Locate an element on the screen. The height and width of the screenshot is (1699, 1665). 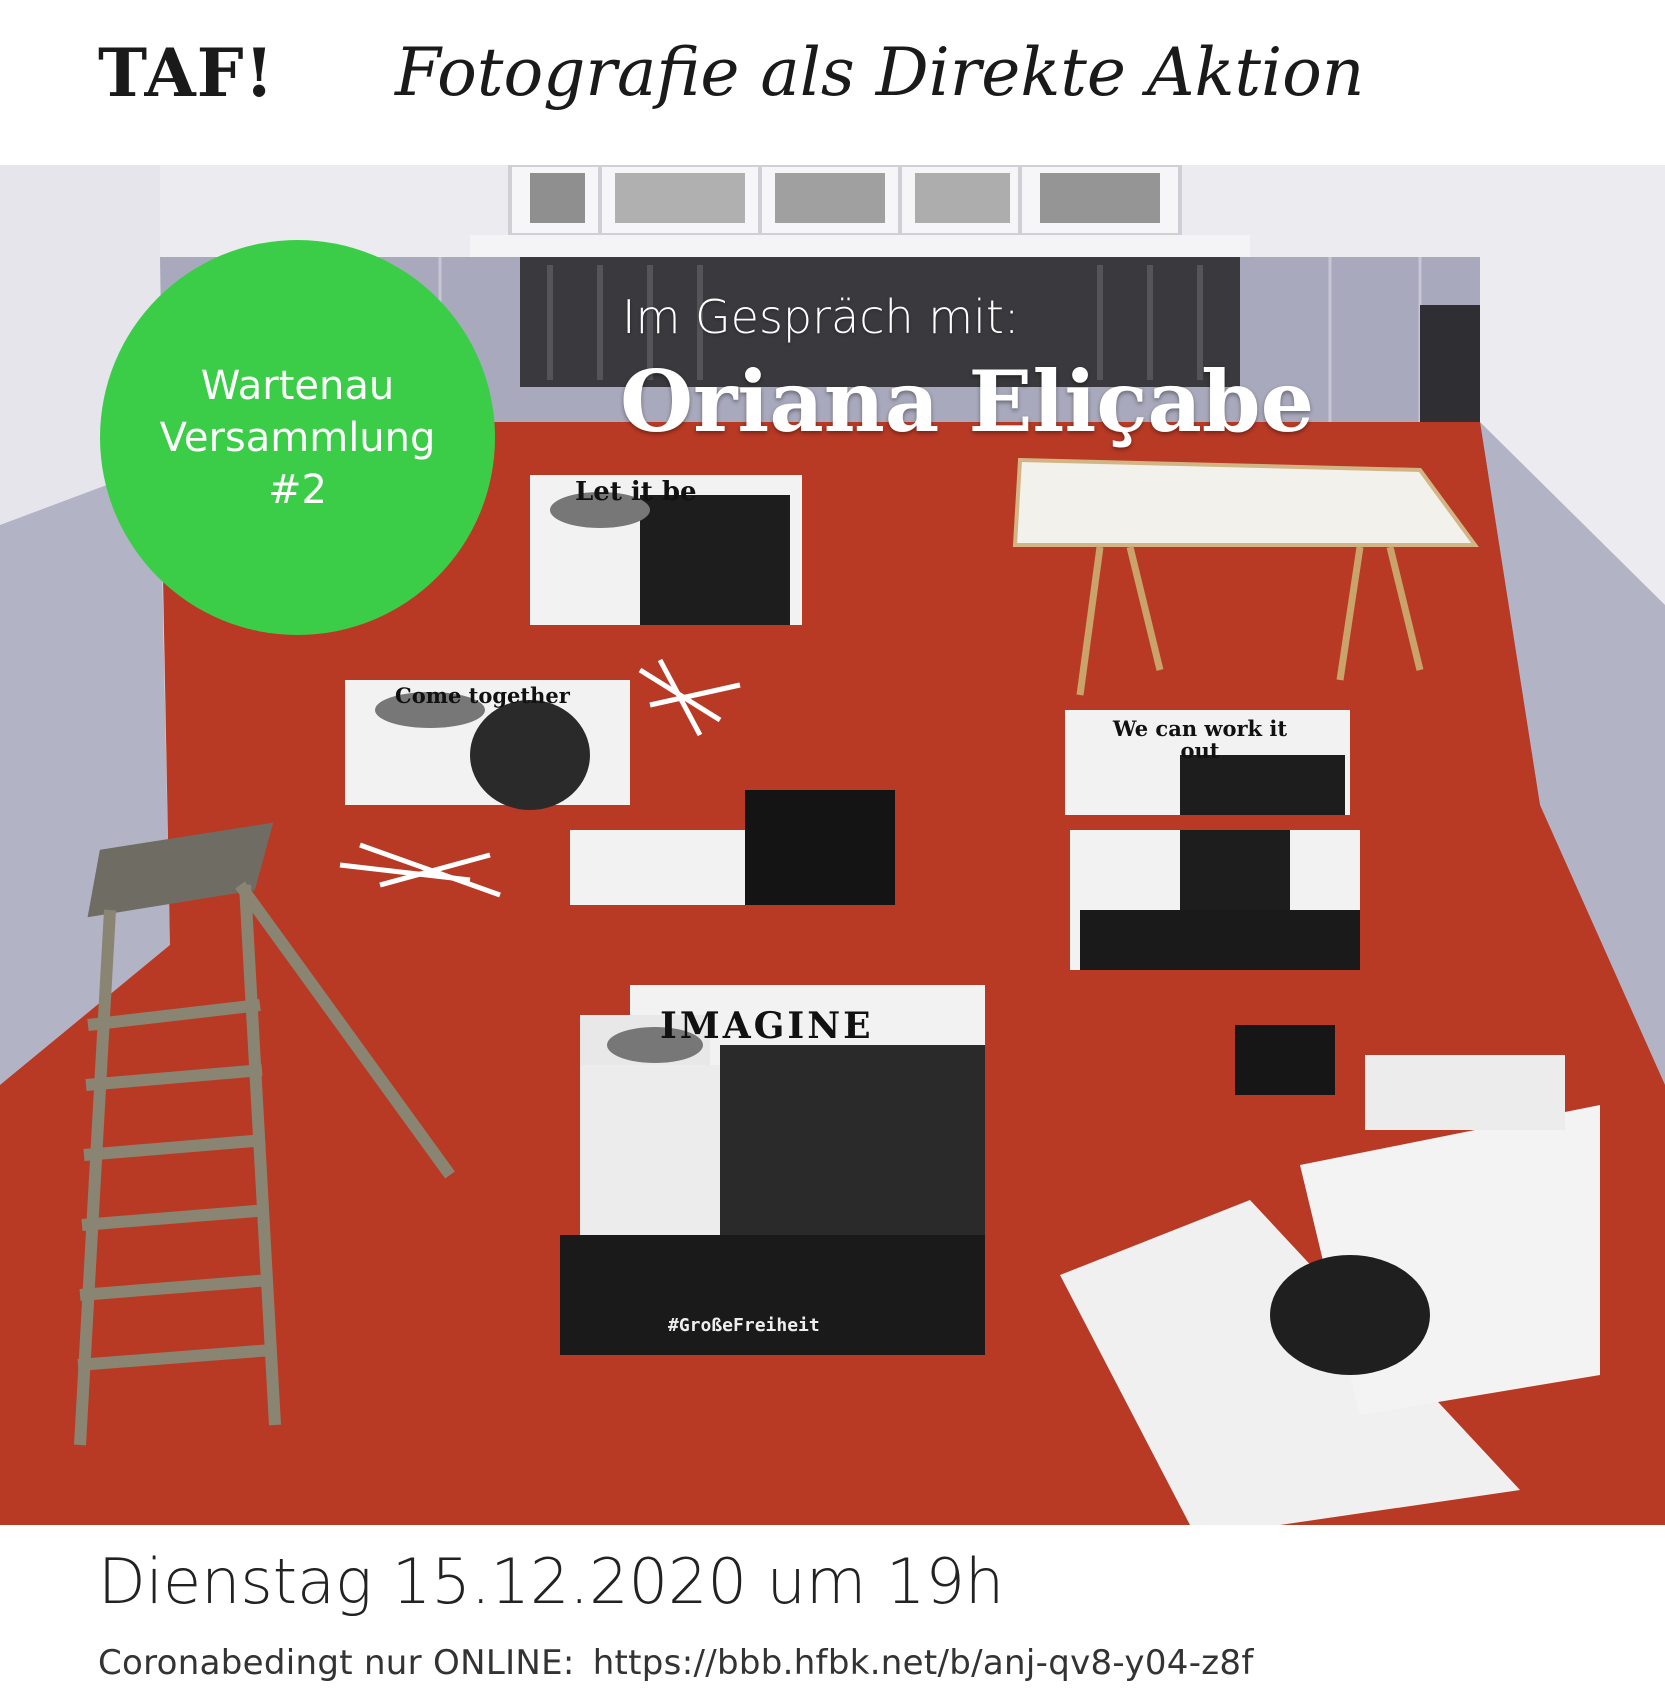
event-badge: Wartenau Versammlung #2 is located at coordinates (297, 437).